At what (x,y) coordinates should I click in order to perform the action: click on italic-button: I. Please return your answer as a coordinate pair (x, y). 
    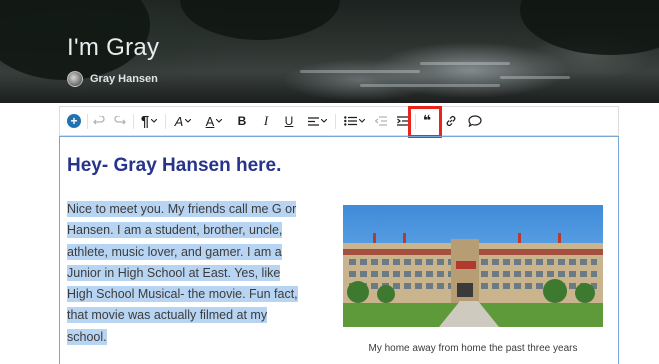
    Looking at the image, I should click on (266, 121).